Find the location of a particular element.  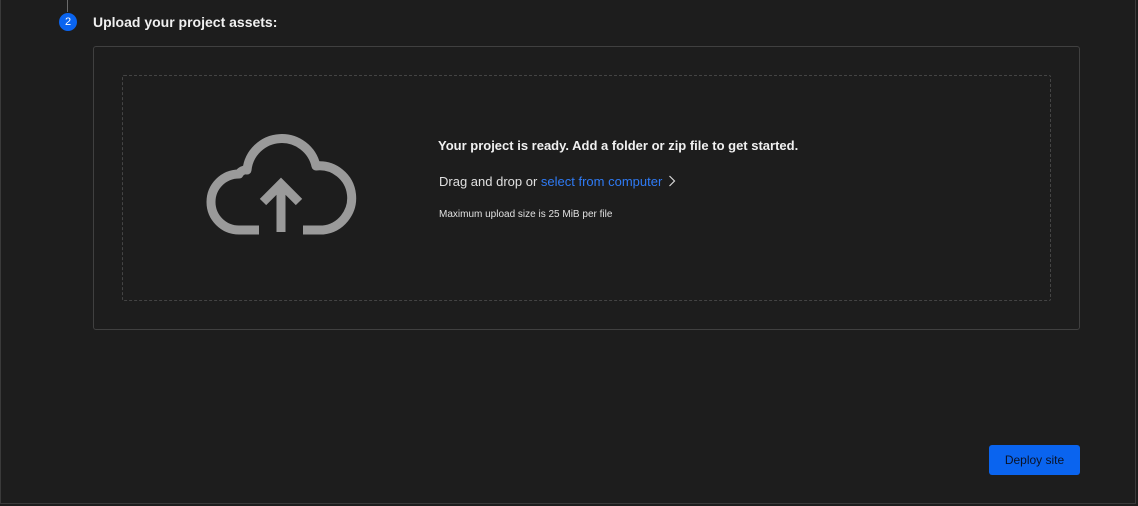

drag-drop-text: Drag and drop or is located at coordinates (490, 181).